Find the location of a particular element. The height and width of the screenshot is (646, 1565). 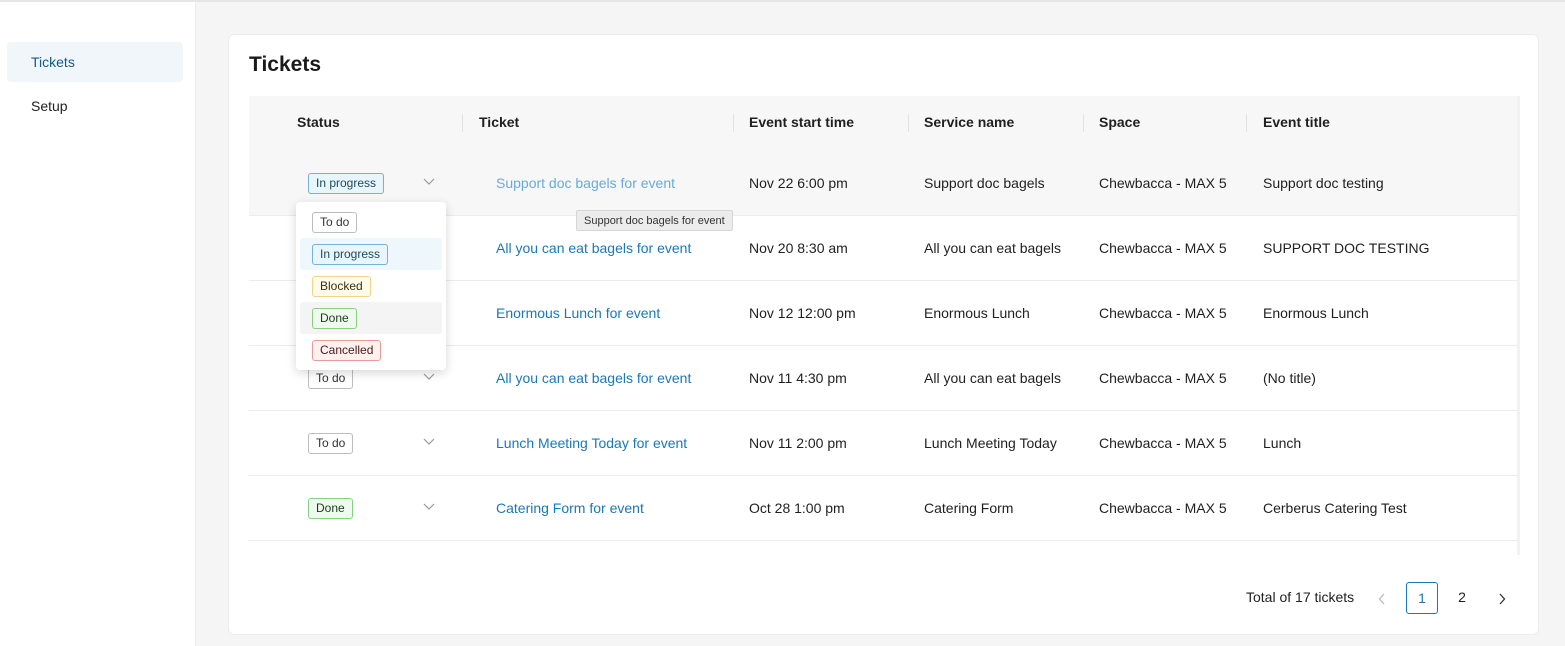

event-title: SUPPORT DOC TESTING is located at coordinates (1346, 248).